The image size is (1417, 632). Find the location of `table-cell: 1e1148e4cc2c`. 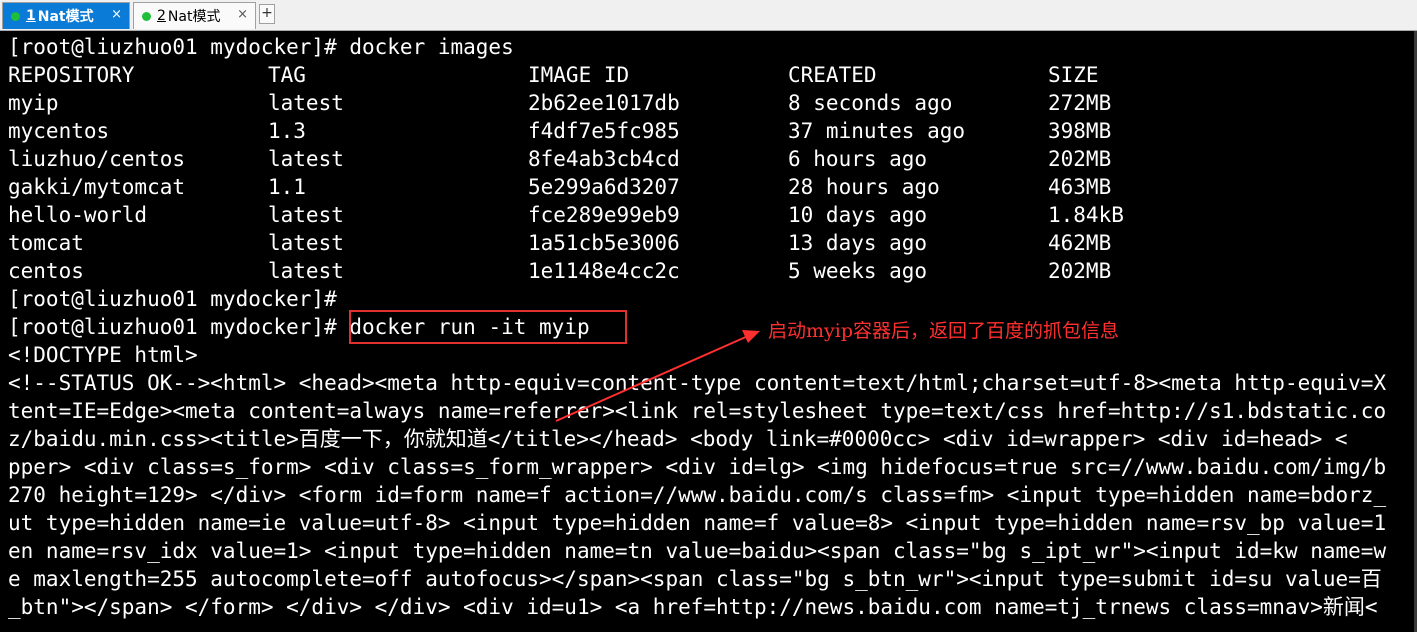

table-cell: 1e1148e4cc2c is located at coordinates (604, 271).